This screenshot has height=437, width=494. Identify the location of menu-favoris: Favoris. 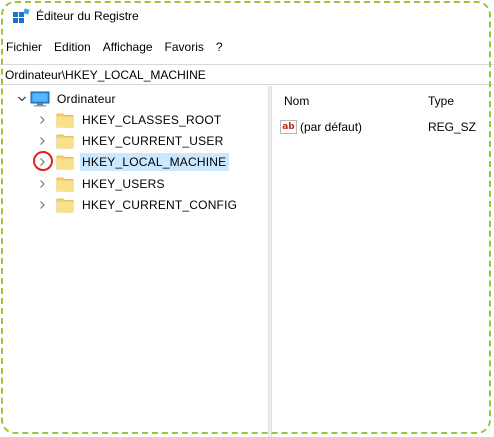
(184, 47).